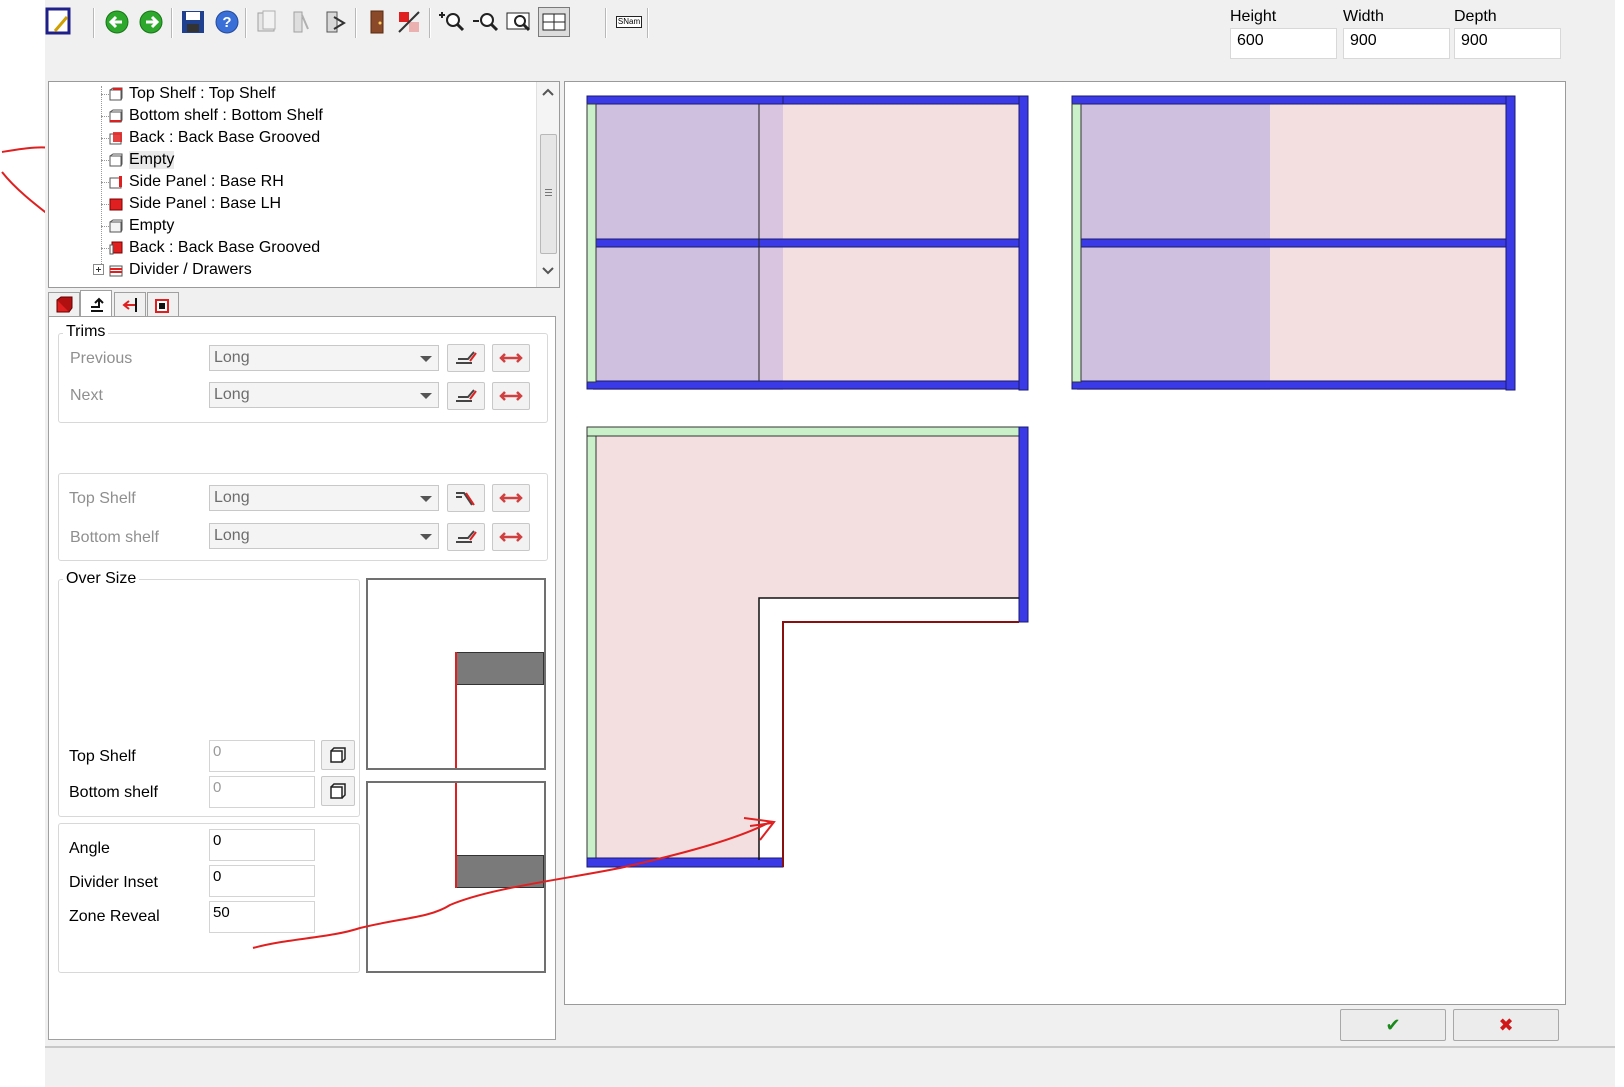 This screenshot has height=1087, width=1624. Describe the element at coordinates (151, 22) in the screenshot. I see `forward-arrow-icon` at that location.